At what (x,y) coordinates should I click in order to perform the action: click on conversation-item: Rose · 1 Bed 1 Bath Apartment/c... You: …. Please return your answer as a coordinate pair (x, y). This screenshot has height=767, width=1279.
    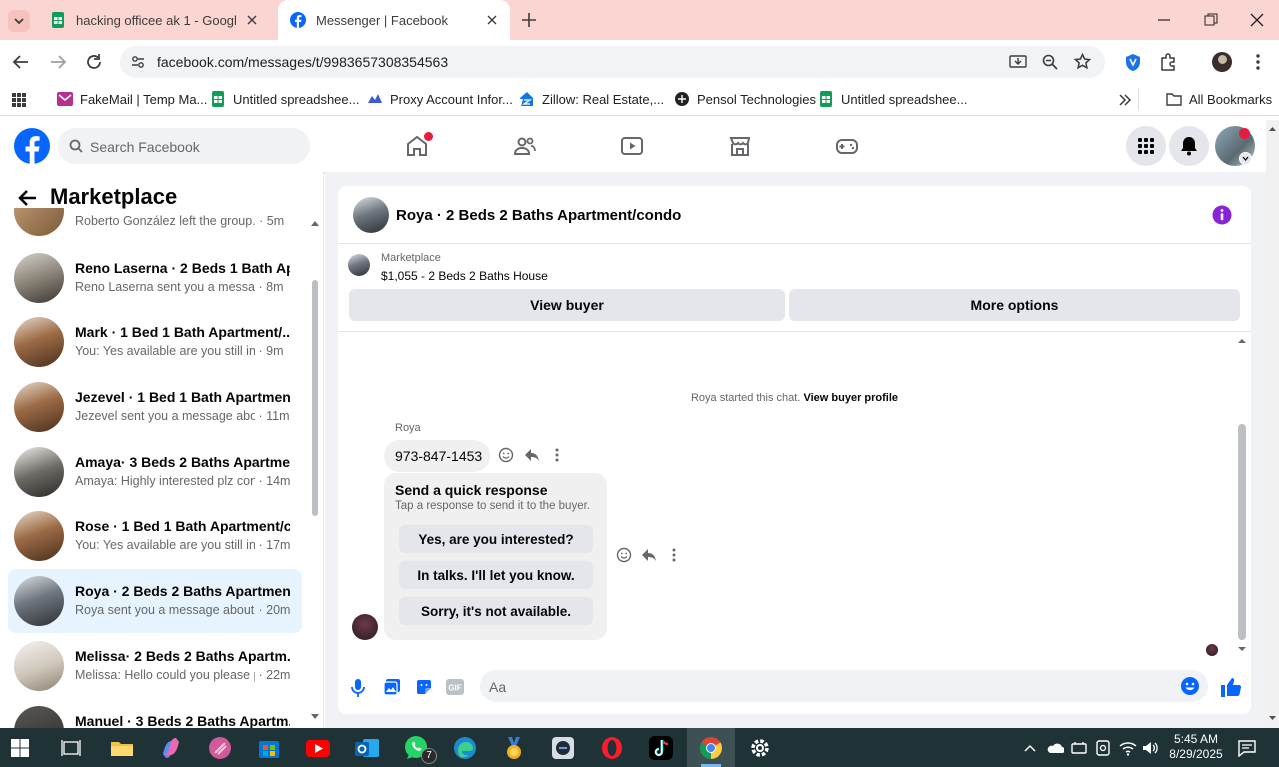
    Looking at the image, I should click on (155, 536).